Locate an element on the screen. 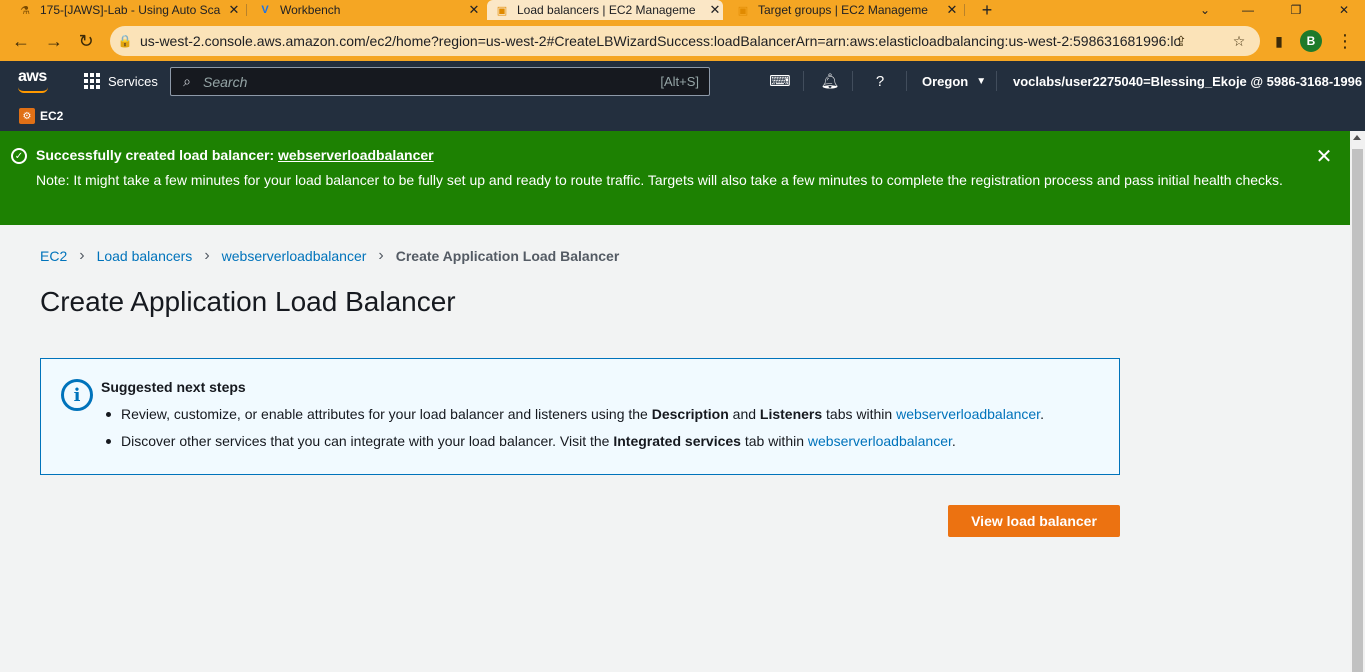 This screenshot has height=672, width=1365. service-favorites-bar: ⚙ EC2 is located at coordinates (682, 116).